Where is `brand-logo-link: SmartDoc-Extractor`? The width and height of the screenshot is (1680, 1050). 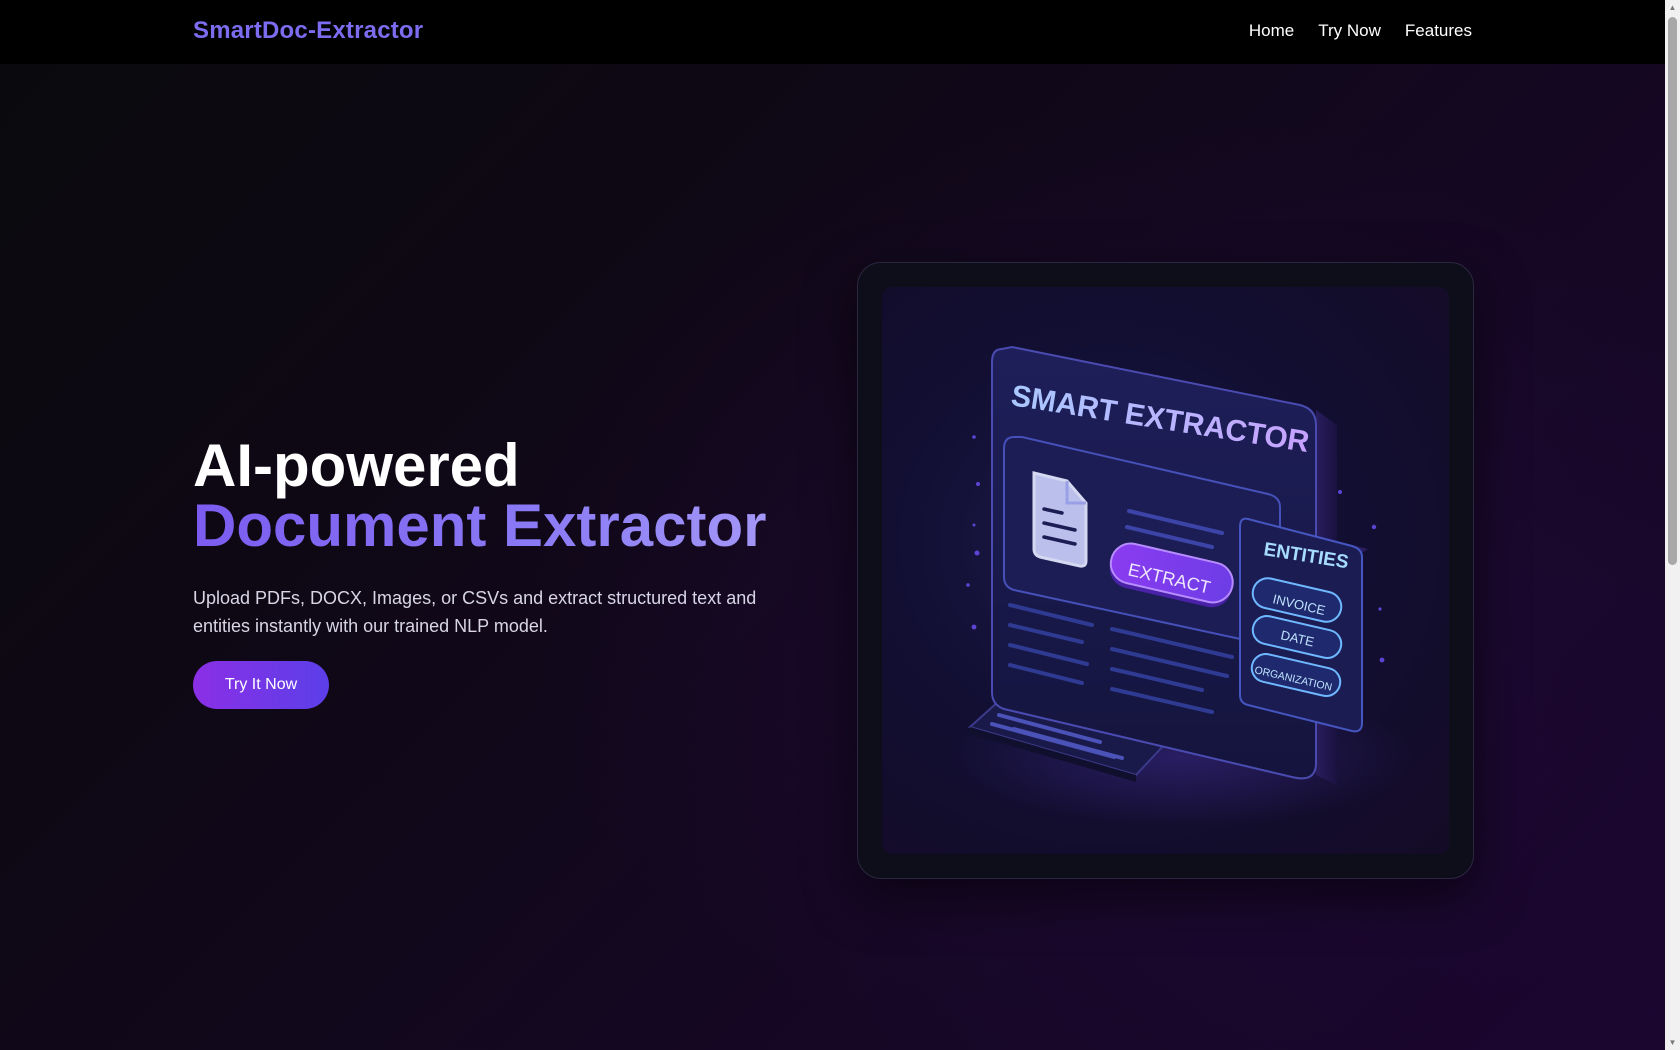 brand-logo-link: SmartDoc-Extractor is located at coordinates (308, 31).